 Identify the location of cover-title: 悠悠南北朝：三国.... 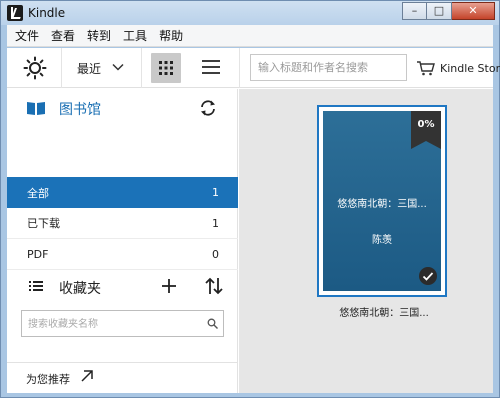
(382, 204).